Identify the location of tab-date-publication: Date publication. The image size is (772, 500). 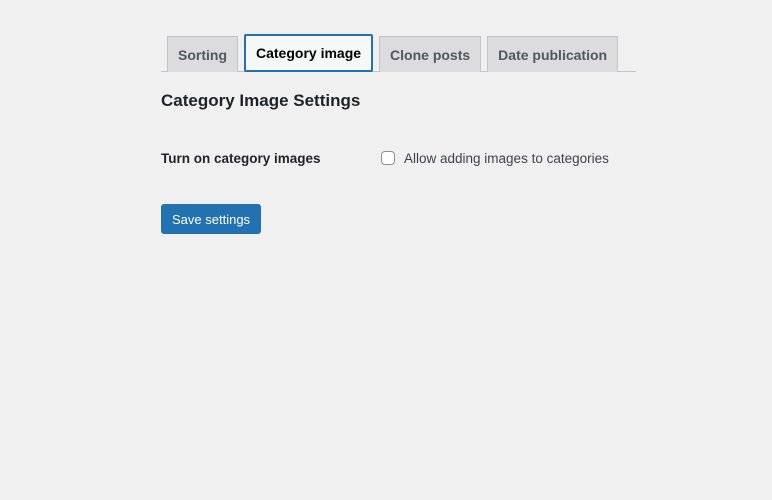
(553, 54).